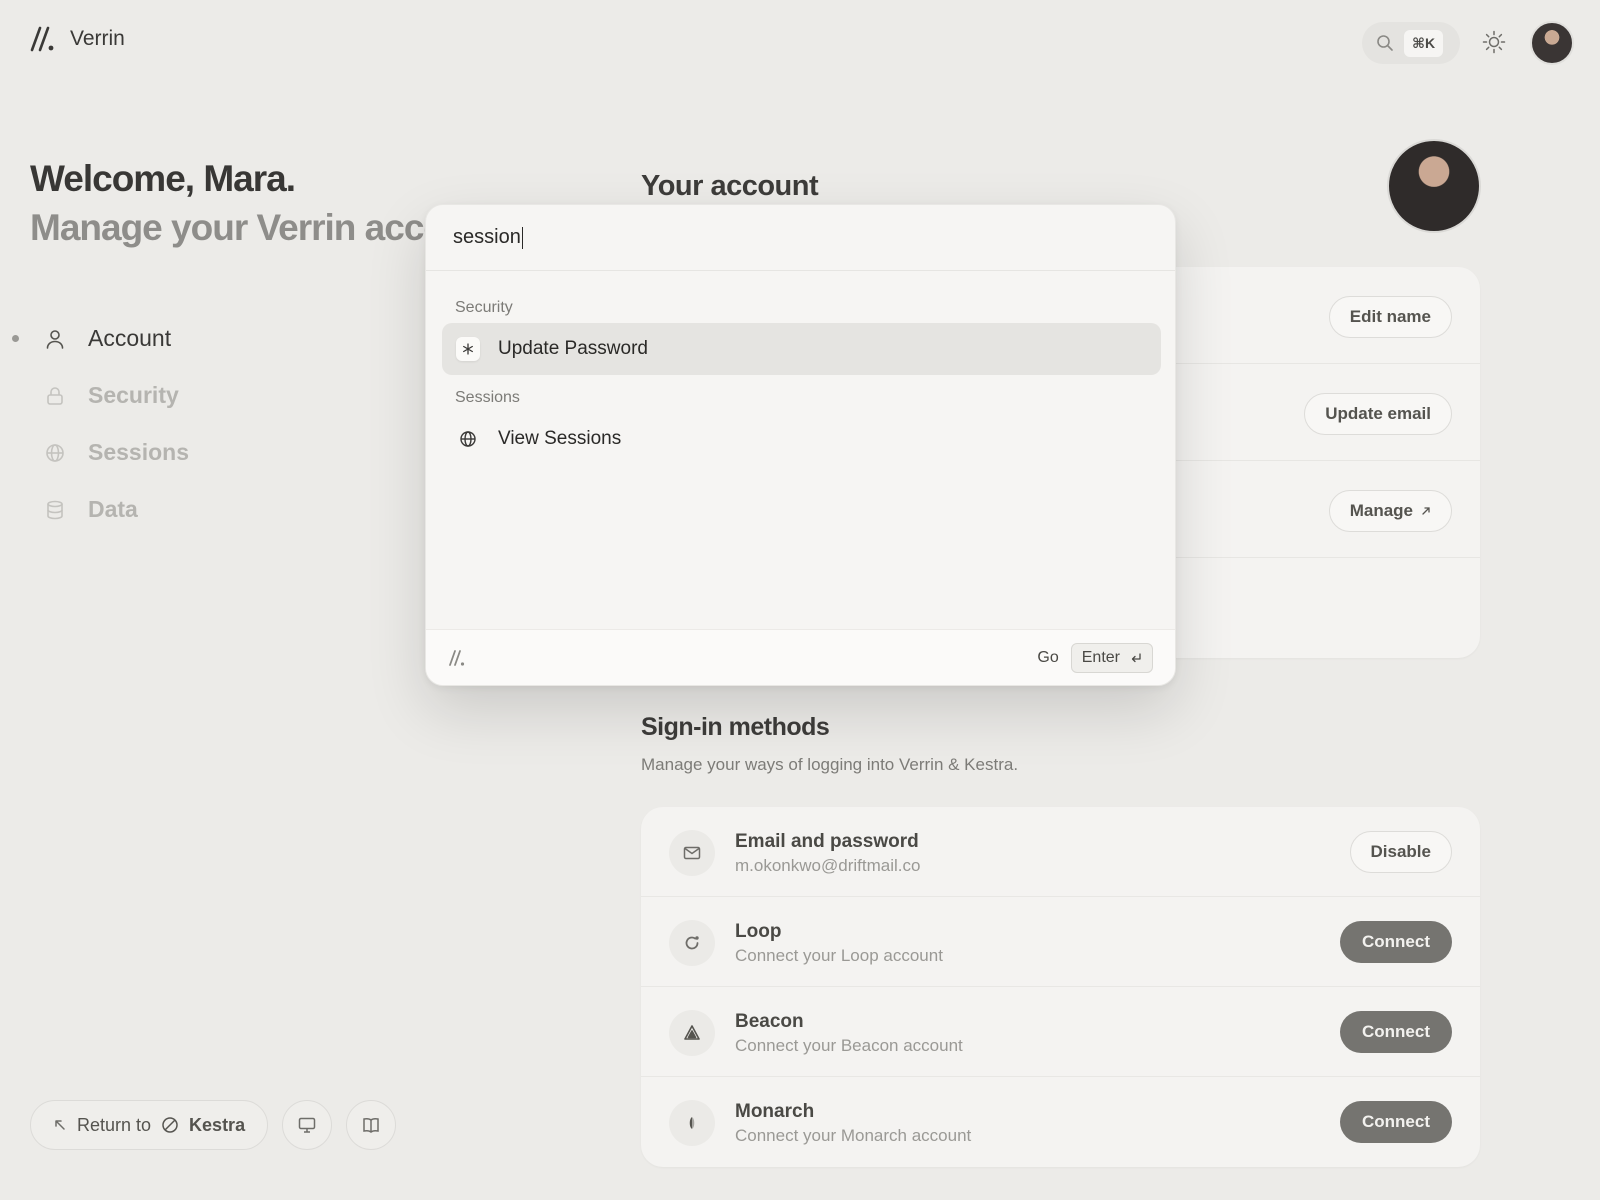  Describe the element at coordinates (801, 439) in the screenshot. I see `result-view-sessions: View Sessions` at that location.